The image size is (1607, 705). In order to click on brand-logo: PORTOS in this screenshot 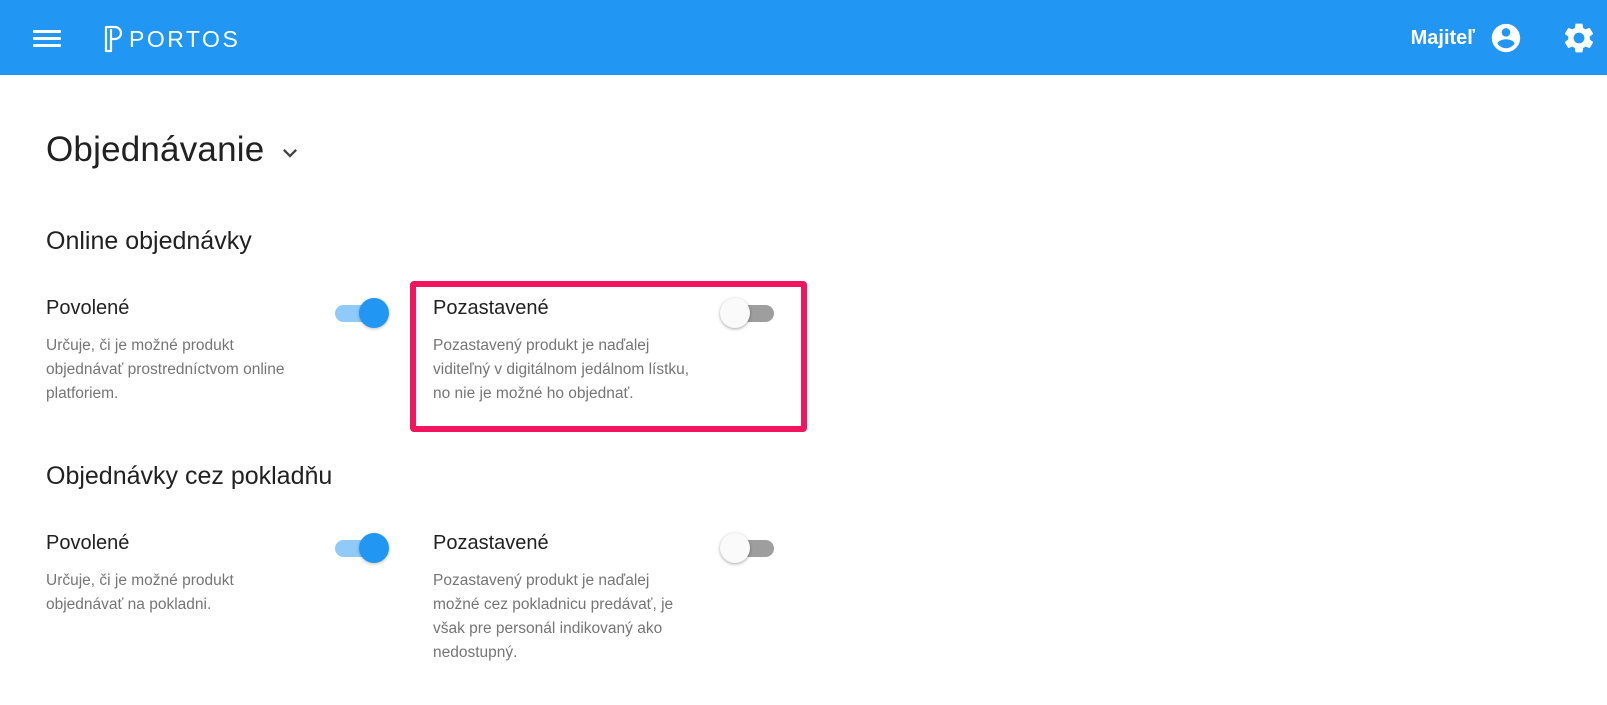, I will do `click(171, 39)`.